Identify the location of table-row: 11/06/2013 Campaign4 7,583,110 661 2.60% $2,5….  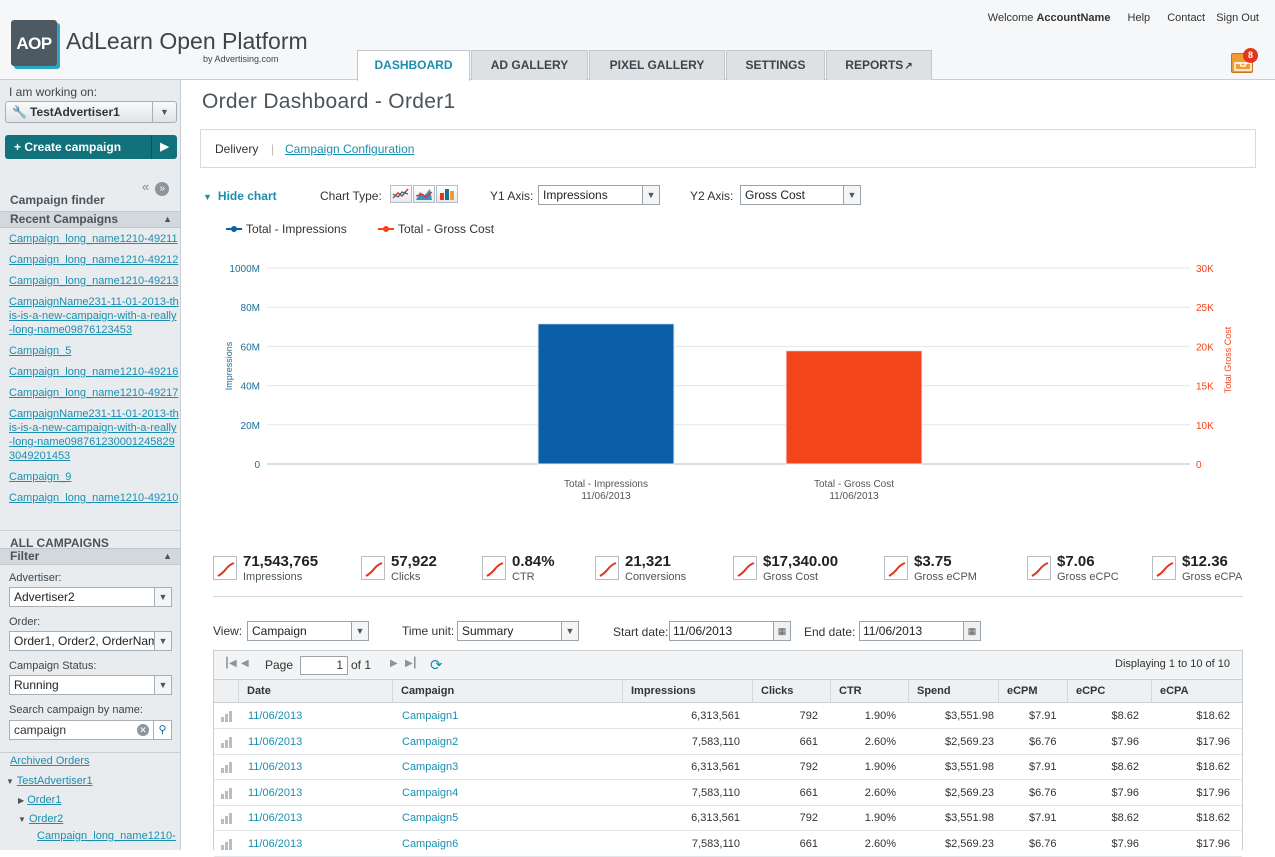
(728, 793).